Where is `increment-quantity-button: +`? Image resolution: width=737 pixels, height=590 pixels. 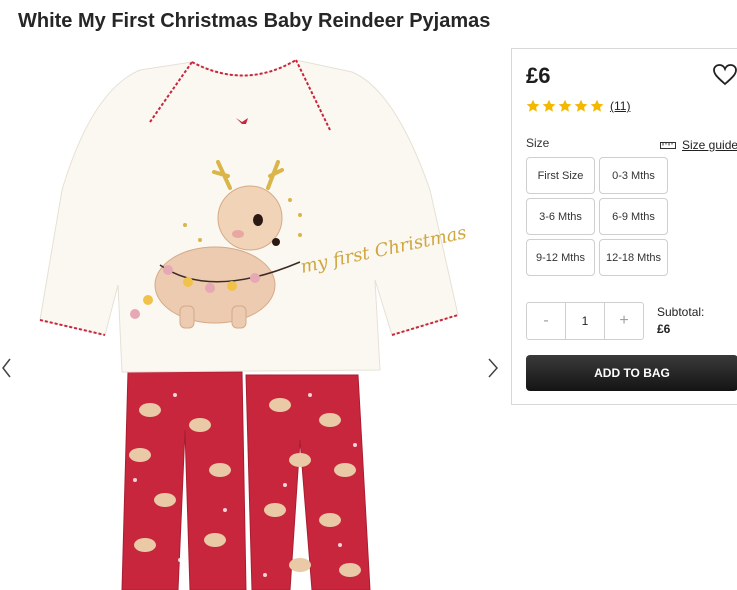
increment-quantity-button: + is located at coordinates (624, 321).